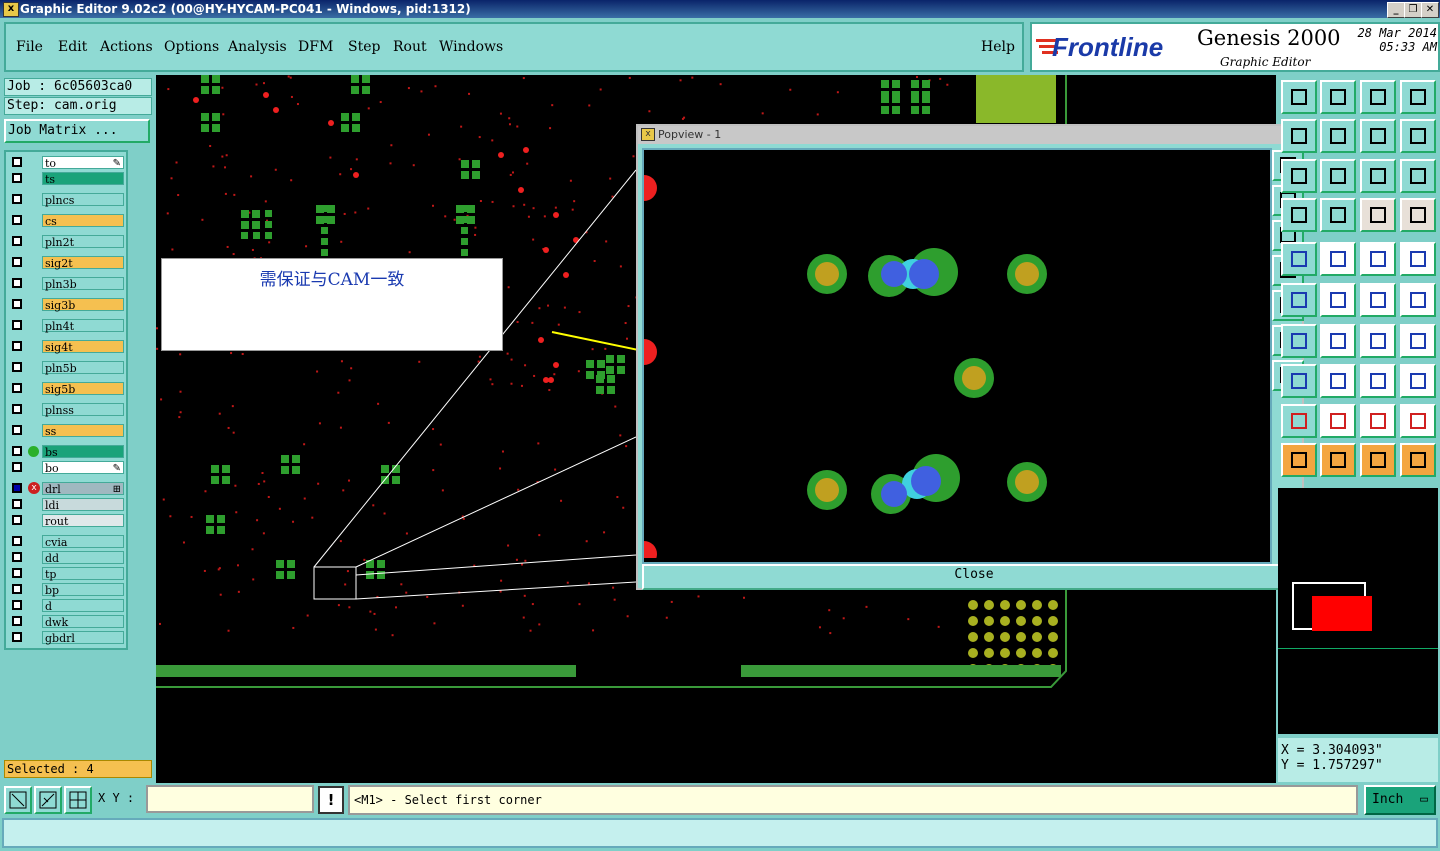  I want to click on layer-row-ss: ss, so click(67, 431).